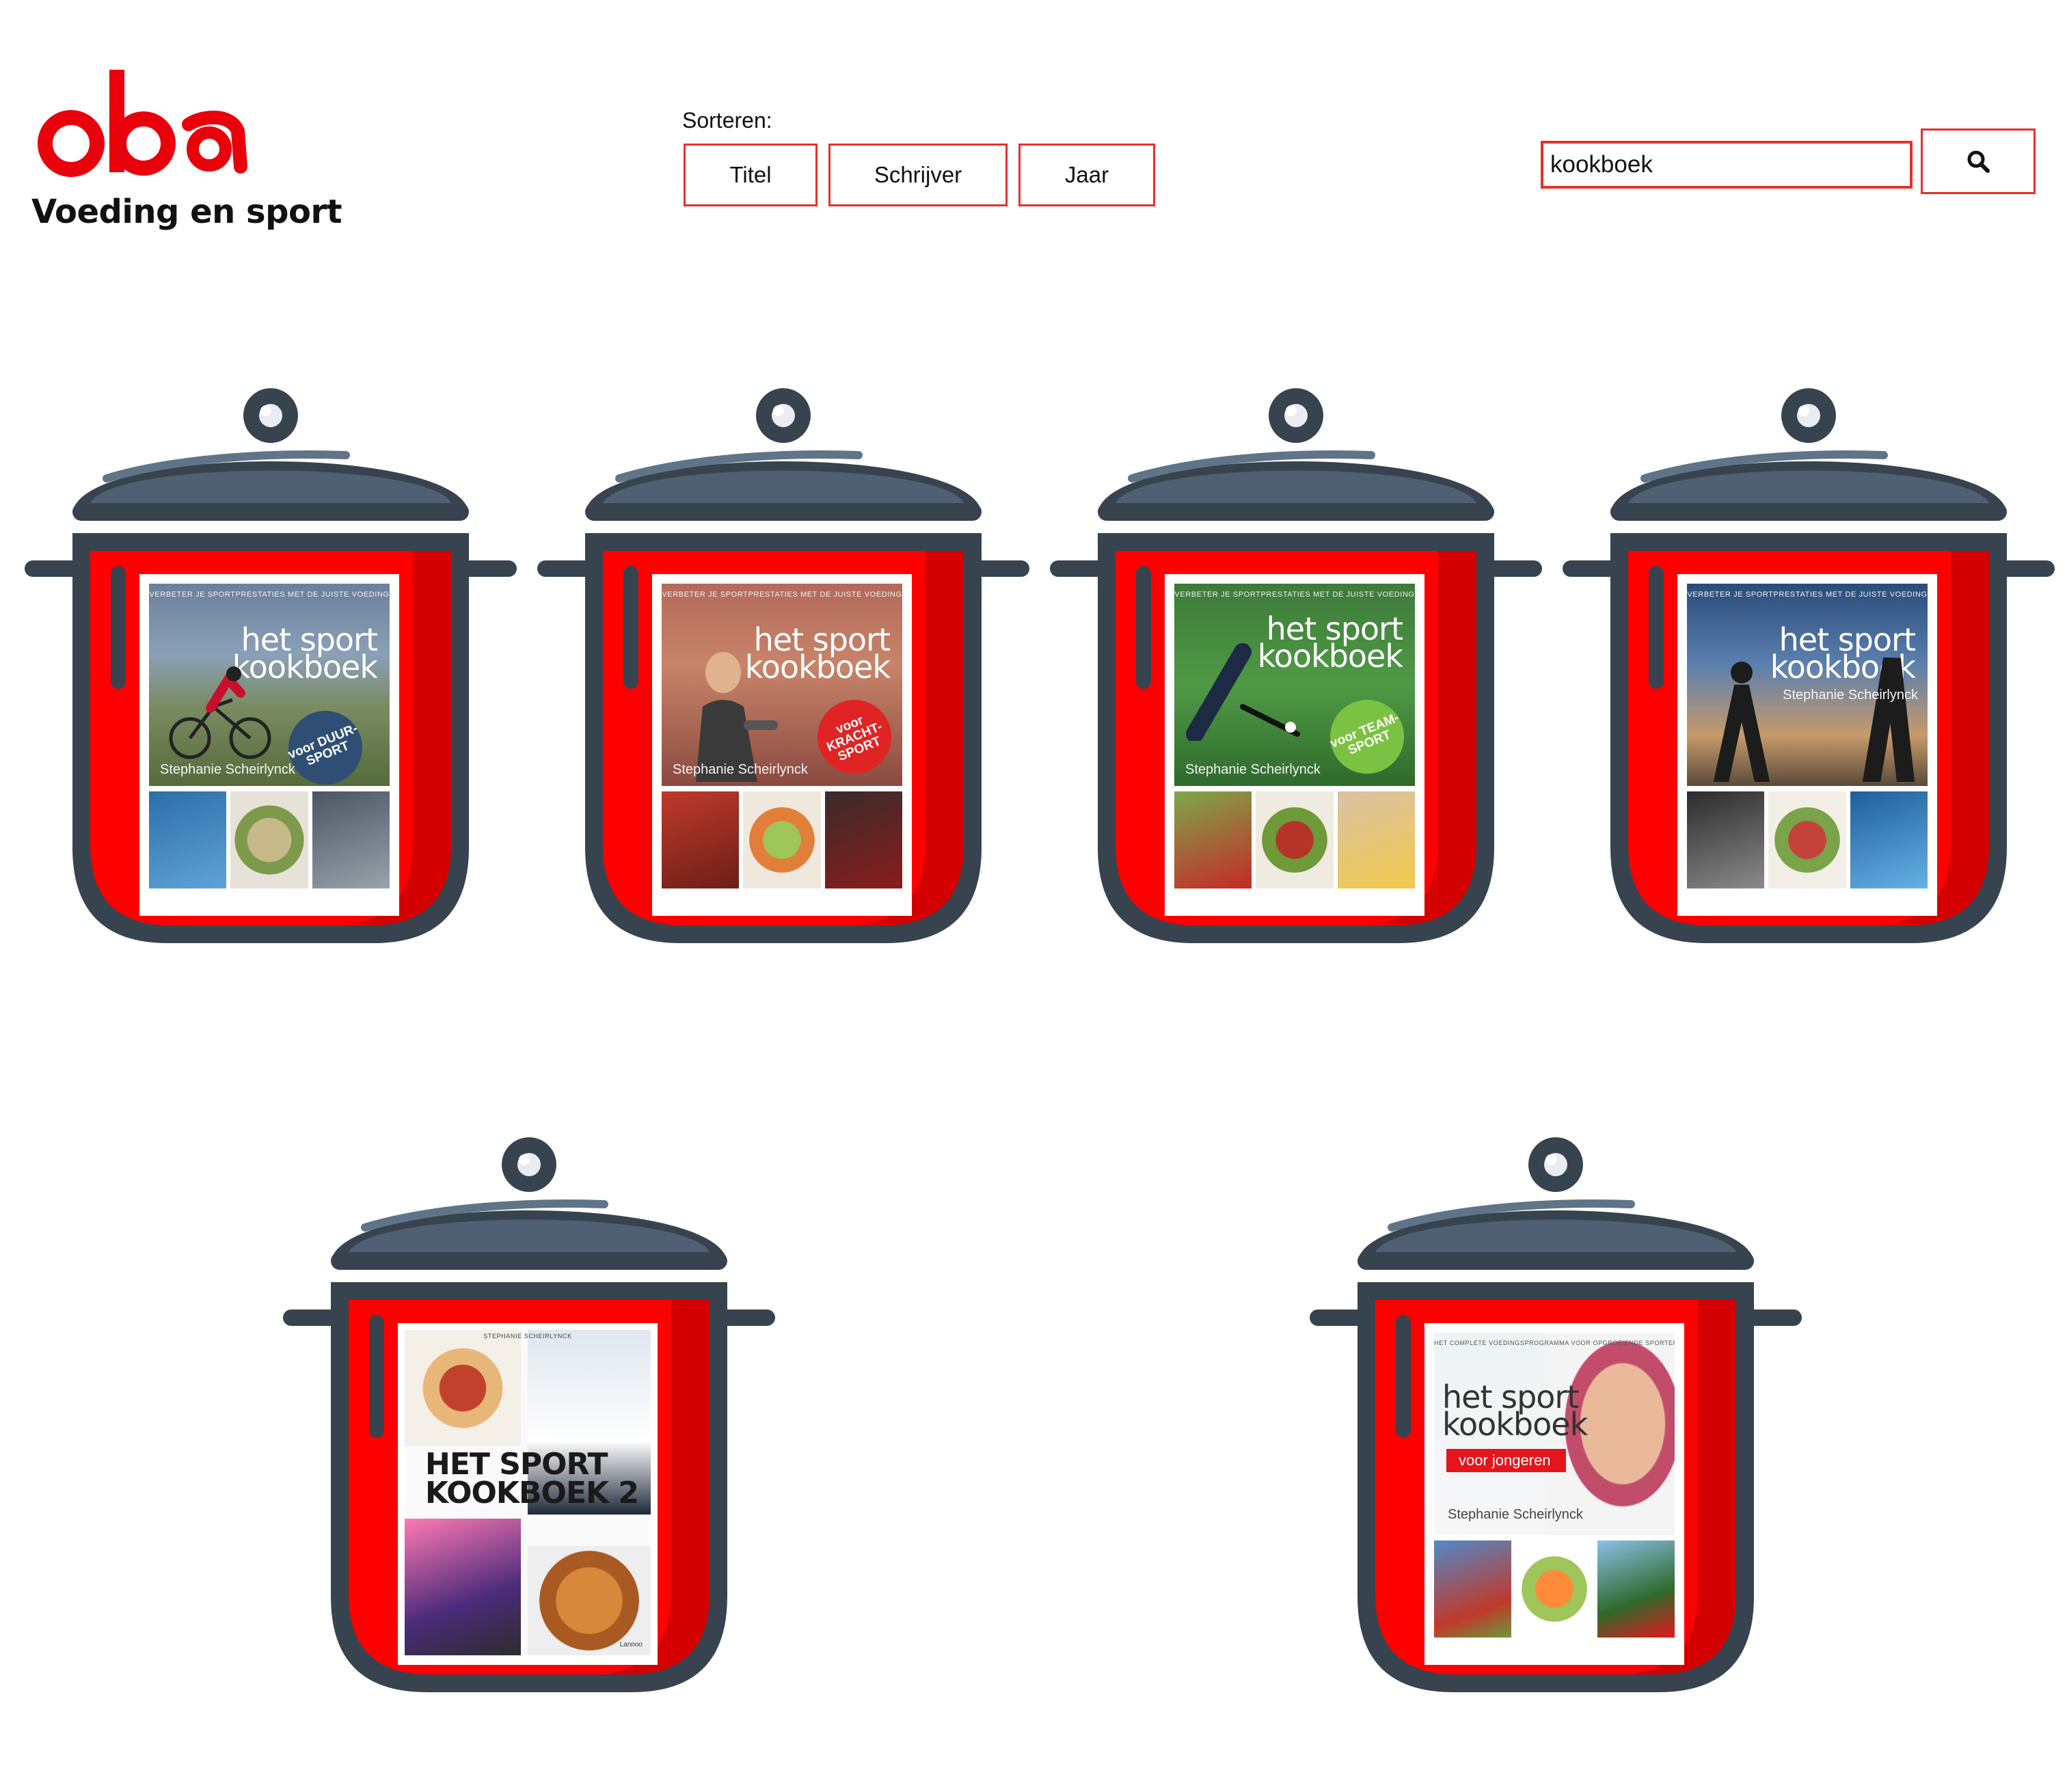 Image resolution: width=2067 pixels, height=1792 pixels. What do you see at coordinates (727, 120) in the screenshot?
I see `sort-label: Sorteren:` at bounding box center [727, 120].